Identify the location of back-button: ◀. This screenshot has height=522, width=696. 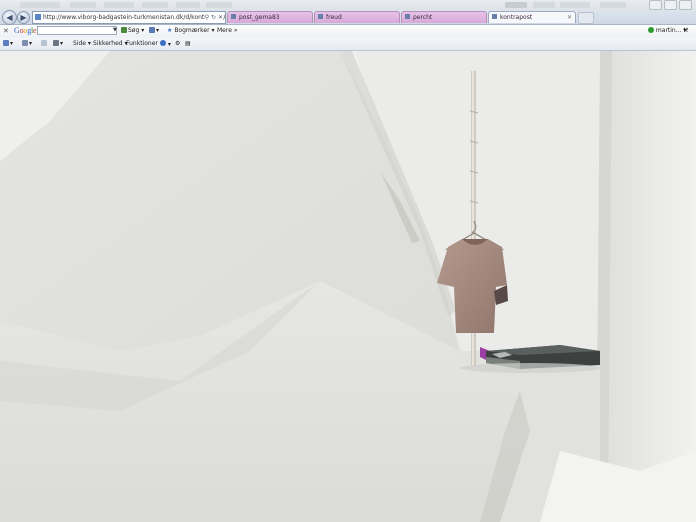
(9, 17).